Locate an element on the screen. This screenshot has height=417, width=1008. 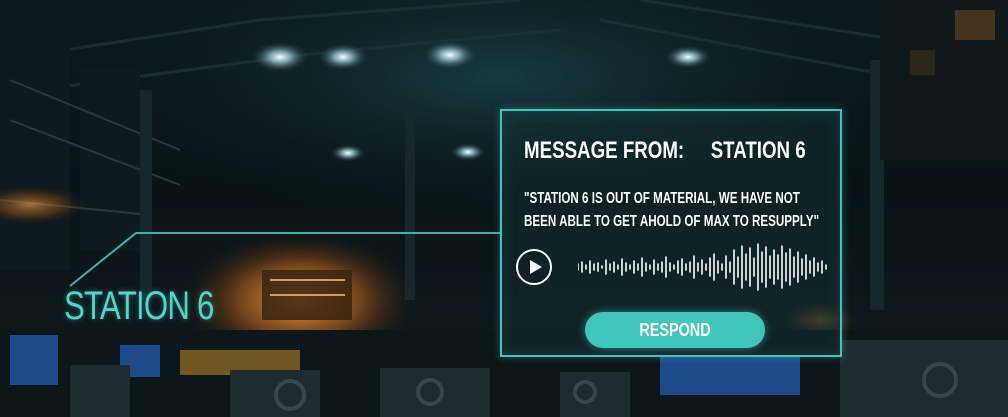
message-sender: STATION 6 is located at coordinates (758, 150).